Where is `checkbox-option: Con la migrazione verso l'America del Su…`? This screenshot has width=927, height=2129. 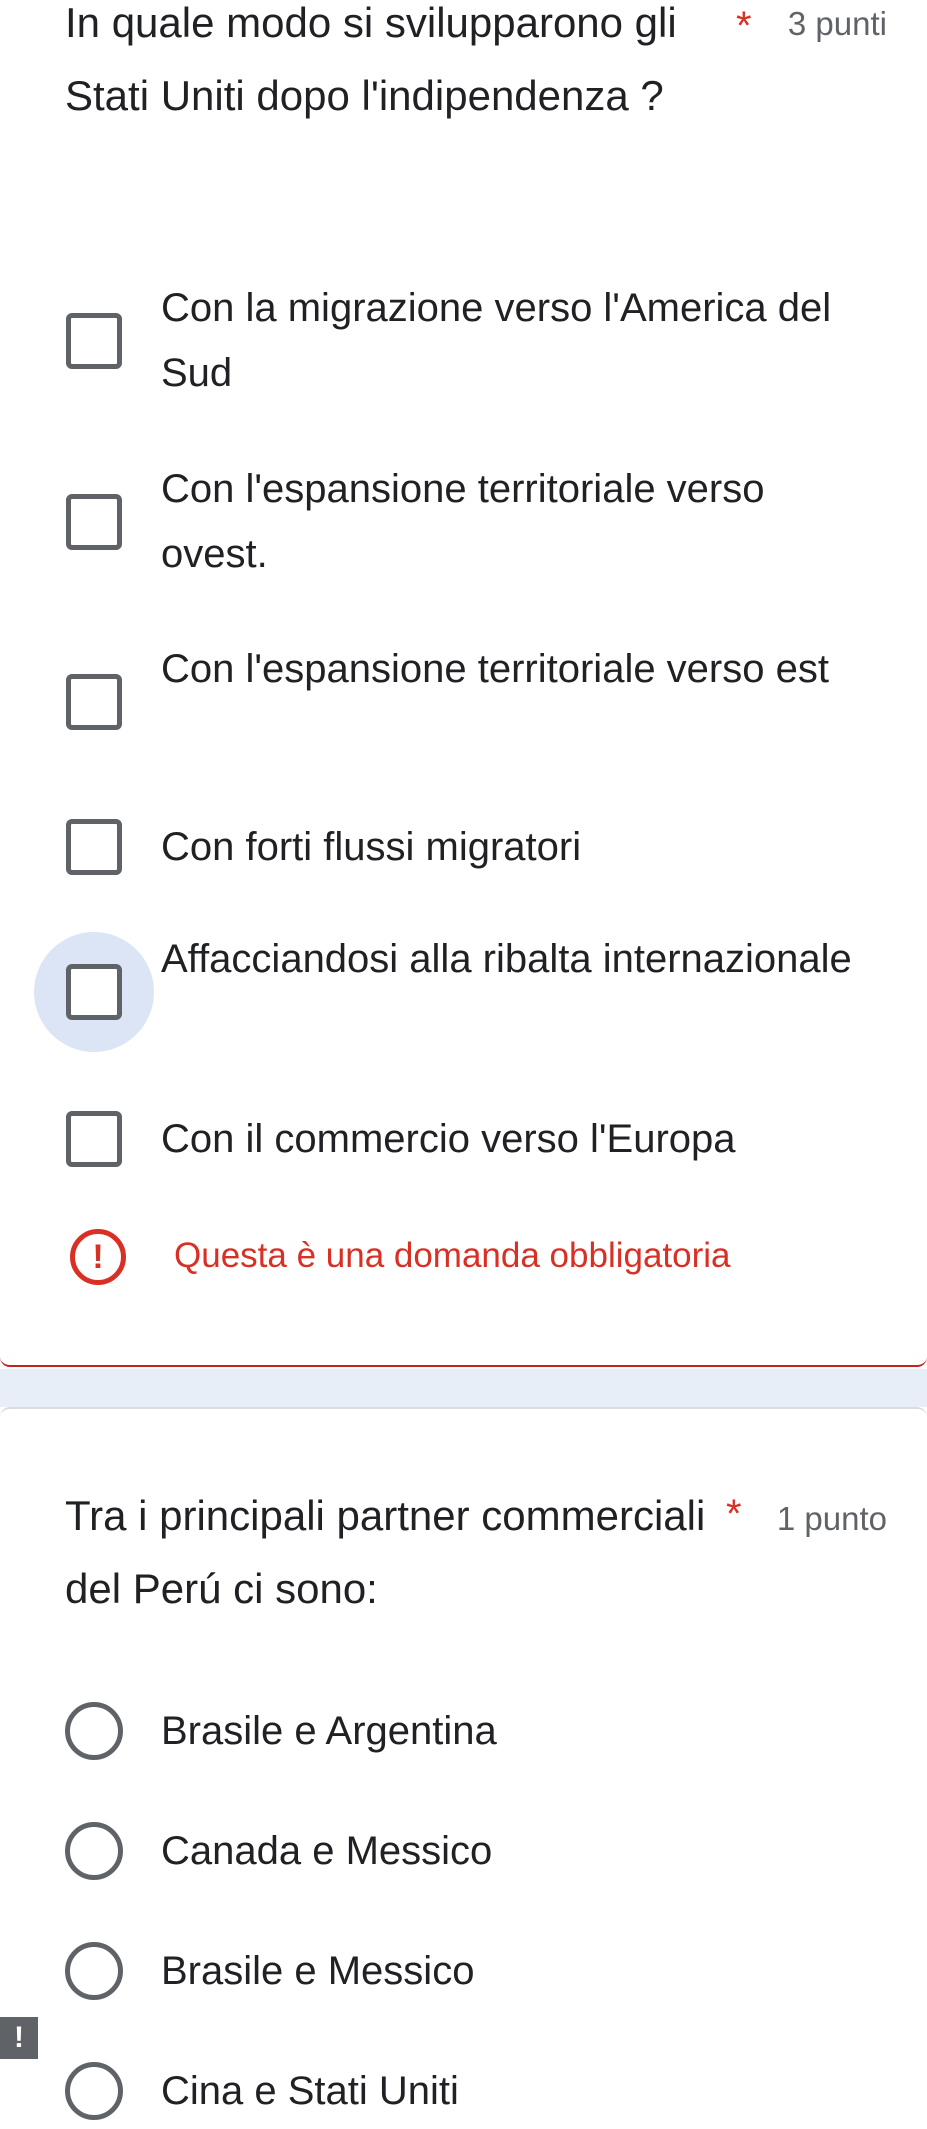
checkbox-option: Con la migrazione verso l'America del Su… is located at coordinates (463, 341).